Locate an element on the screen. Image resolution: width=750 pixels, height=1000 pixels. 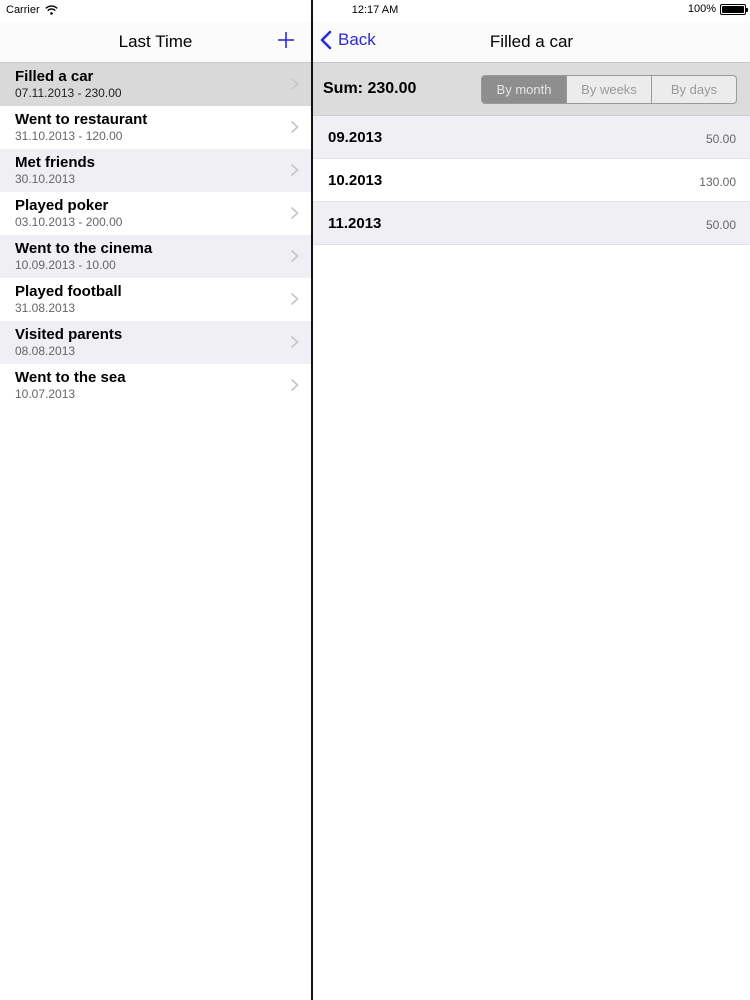
status-bar: Carrier 12:17 AM 100% is located at coordinates (375, 11).